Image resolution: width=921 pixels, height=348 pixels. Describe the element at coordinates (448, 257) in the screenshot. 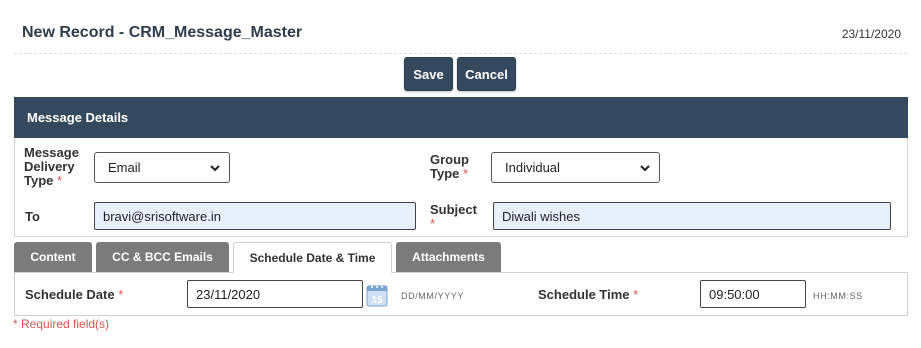

I see `tab-attachments: Attachments` at that location.